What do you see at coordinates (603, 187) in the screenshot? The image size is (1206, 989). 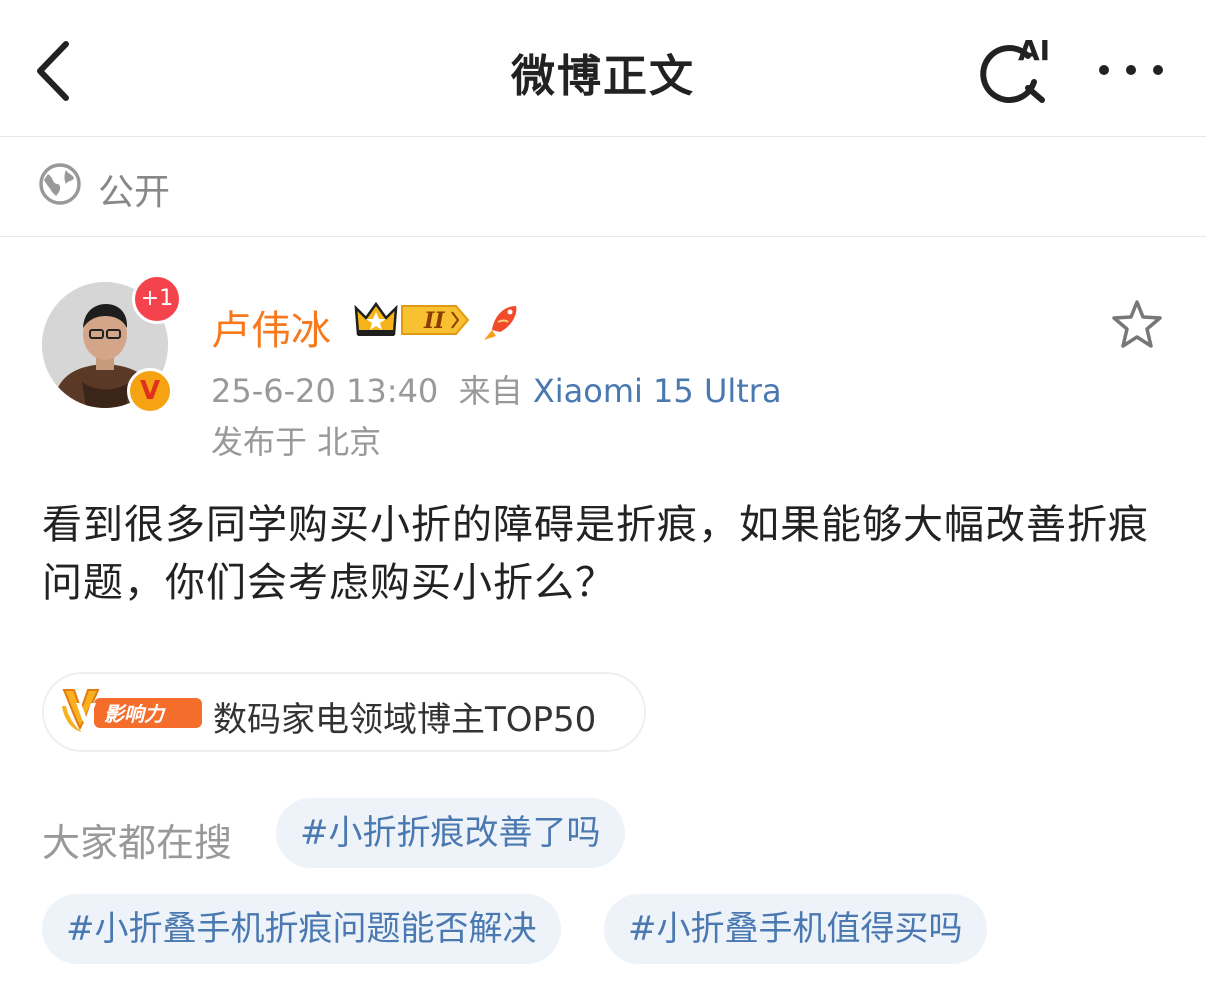 I see `visibility-row` at bounding box center [603, 187].